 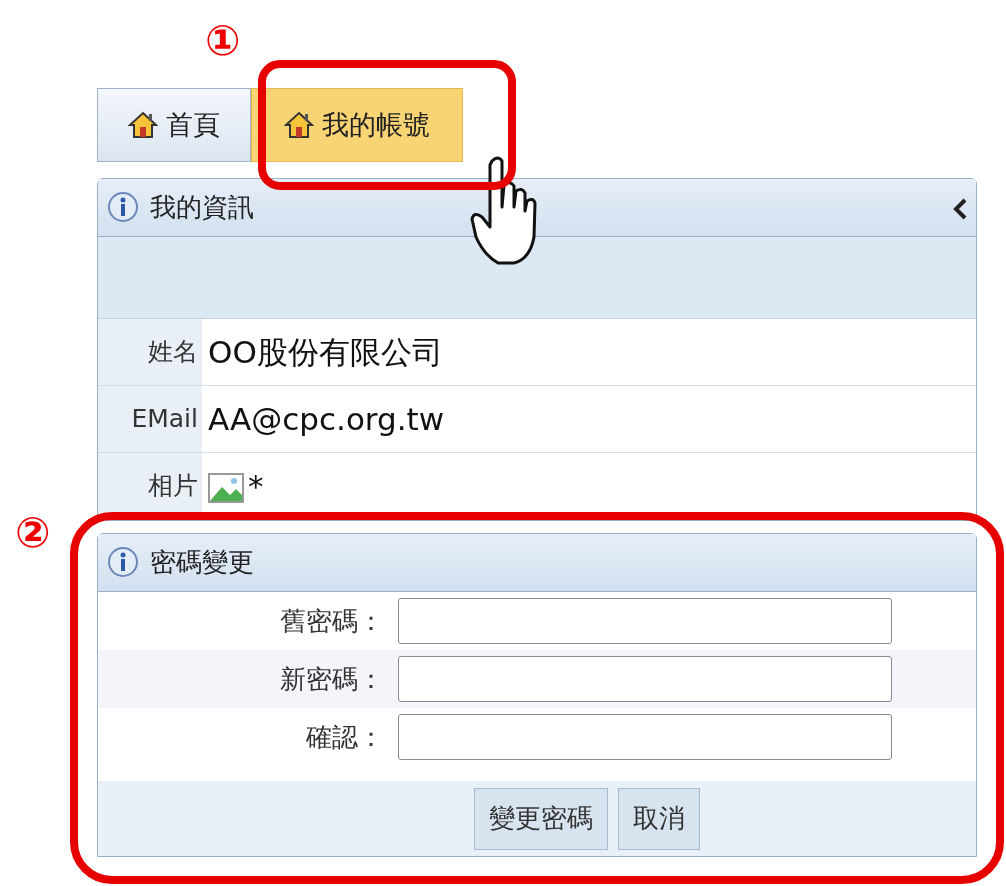 I want to click on form-button: 取消, so click(x=659, y=818).